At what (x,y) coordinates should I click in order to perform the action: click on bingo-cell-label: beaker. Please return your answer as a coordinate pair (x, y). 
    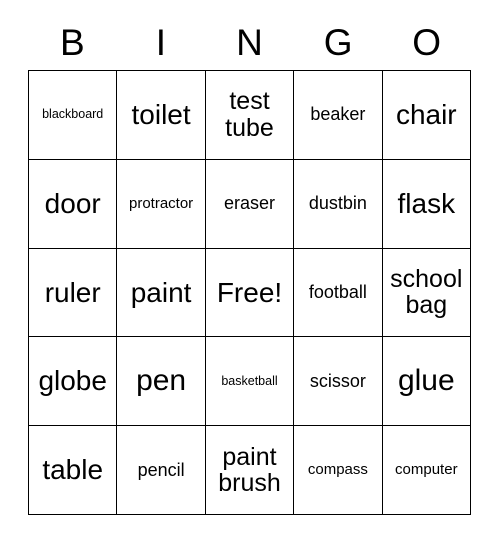
    Looking at the image, I should click on (338, 114).